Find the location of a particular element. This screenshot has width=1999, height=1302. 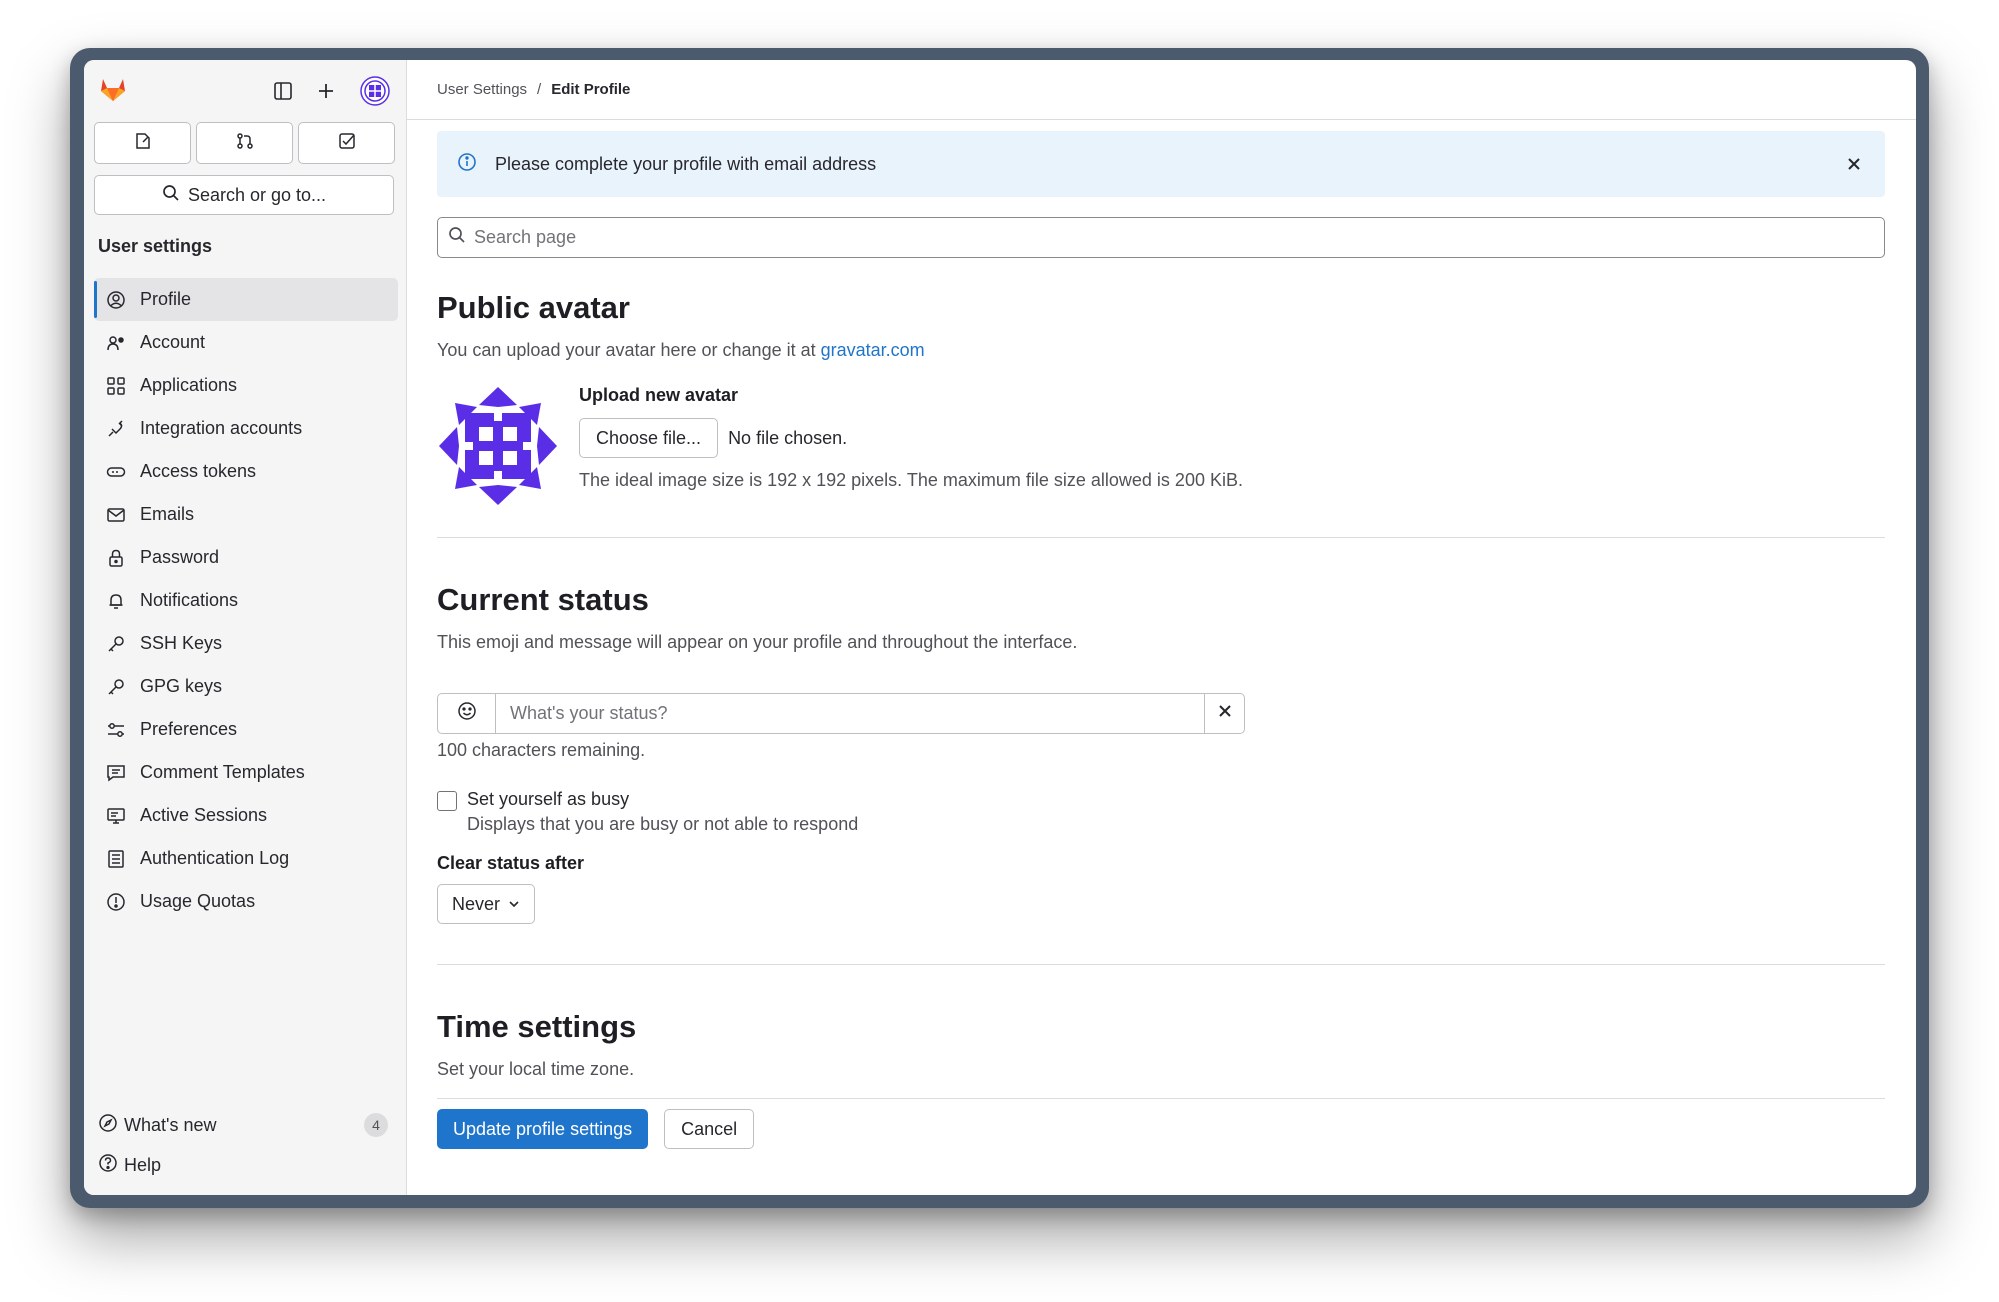

sidebar-item-access-tokens: Access tokens is located at coordinates (246, 471).